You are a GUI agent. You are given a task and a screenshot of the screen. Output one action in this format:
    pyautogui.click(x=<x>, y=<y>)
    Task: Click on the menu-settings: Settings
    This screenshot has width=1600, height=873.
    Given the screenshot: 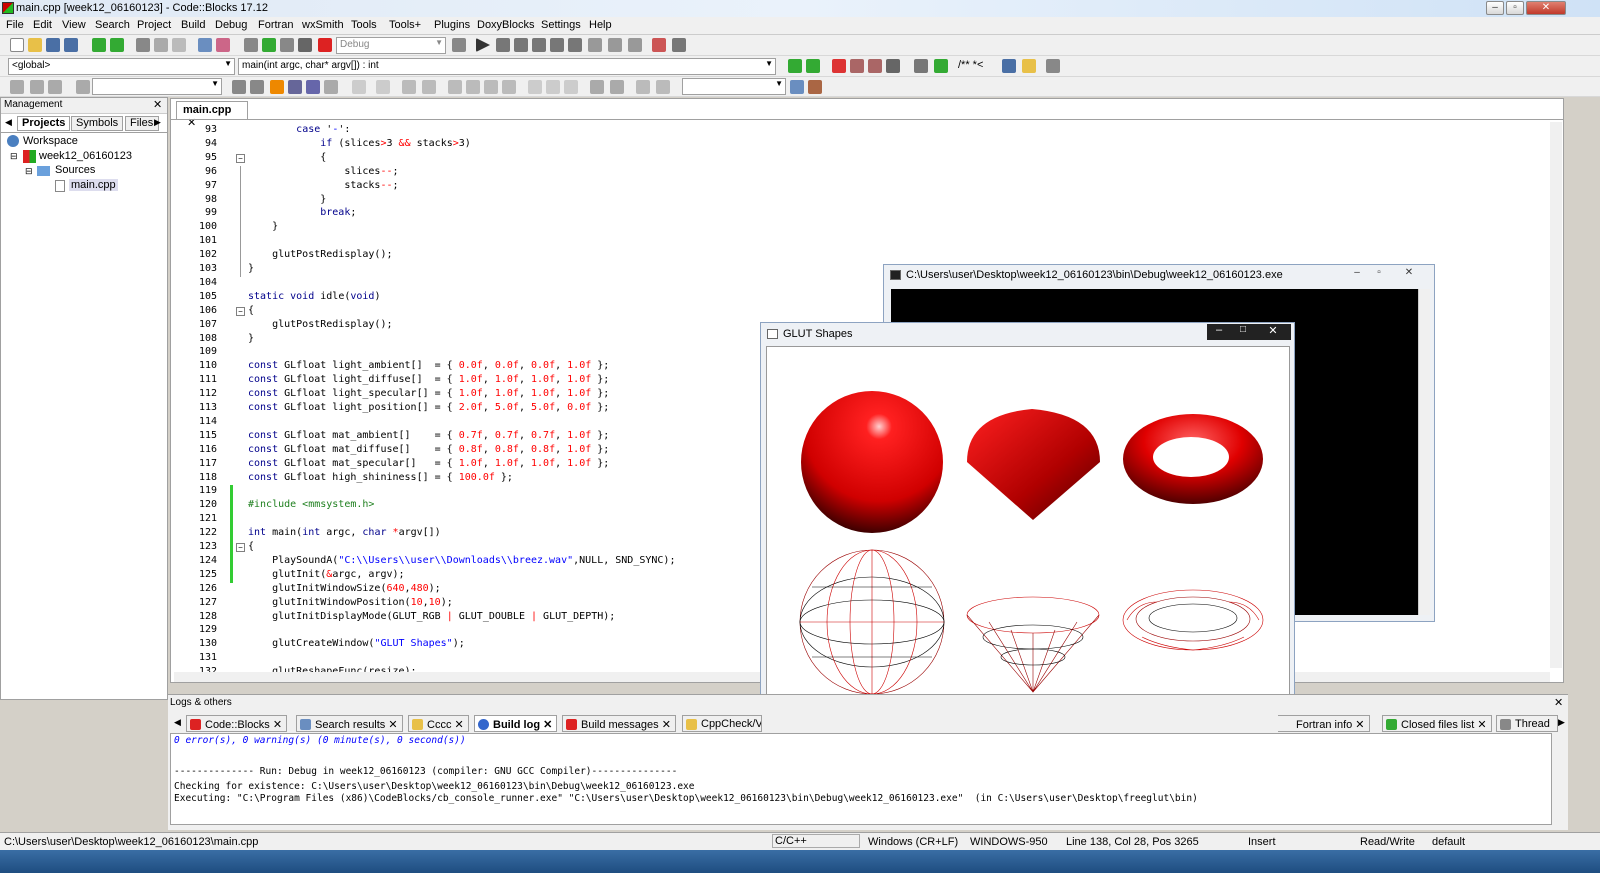 What is the action you would take?
    pyautogui.click(x=561, y=25)
    